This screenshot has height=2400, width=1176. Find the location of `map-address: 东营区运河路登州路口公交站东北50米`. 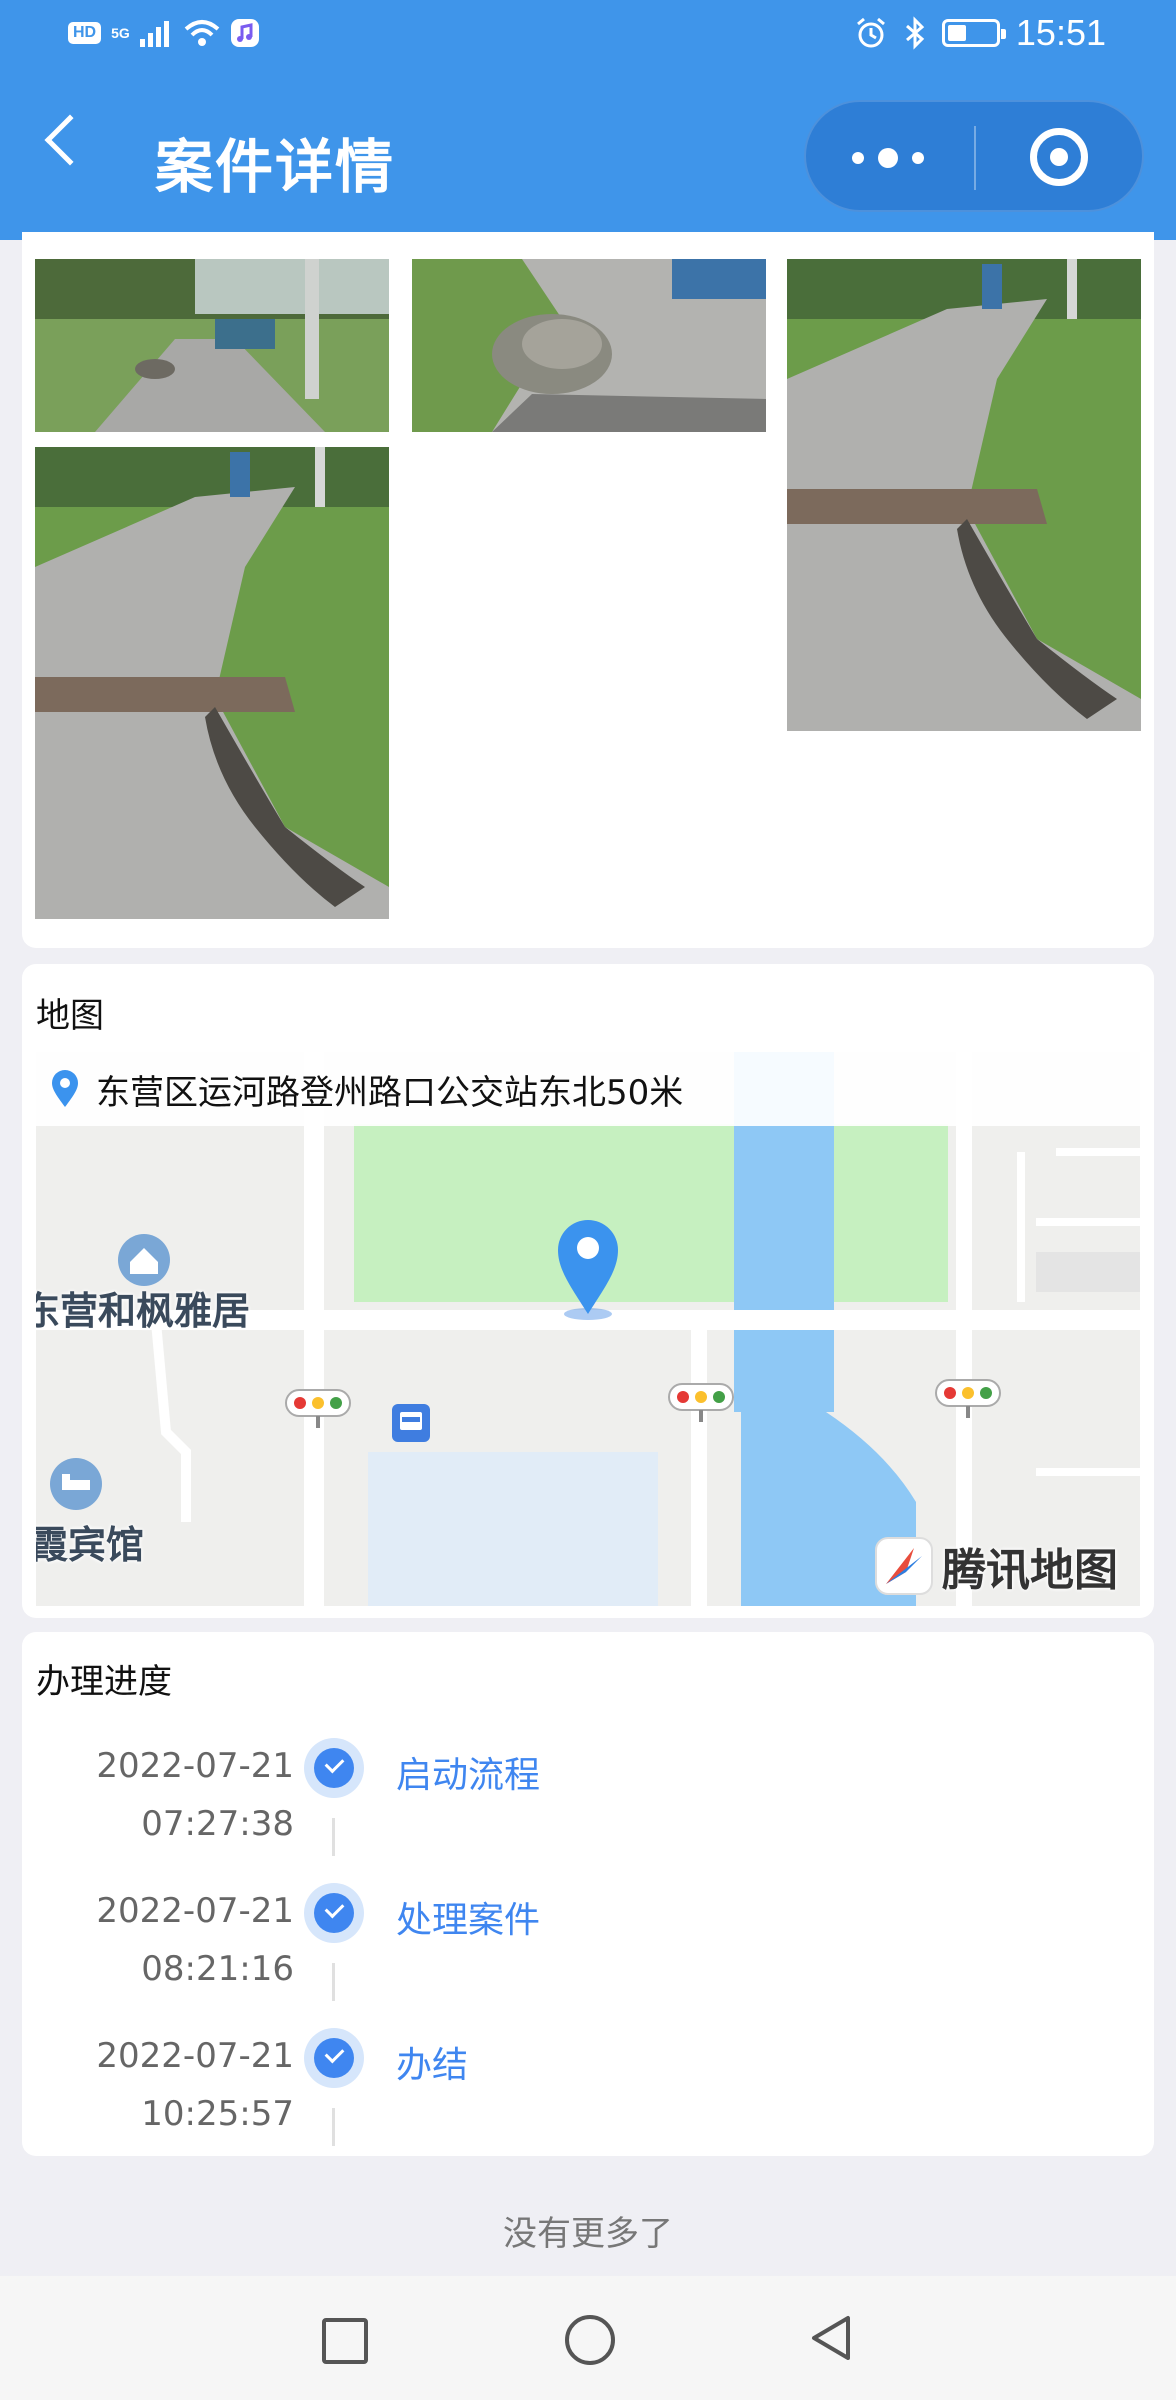

map-address: 东营区运河路登州路口公交站东北50米 is located at coordinates (390, 1092).